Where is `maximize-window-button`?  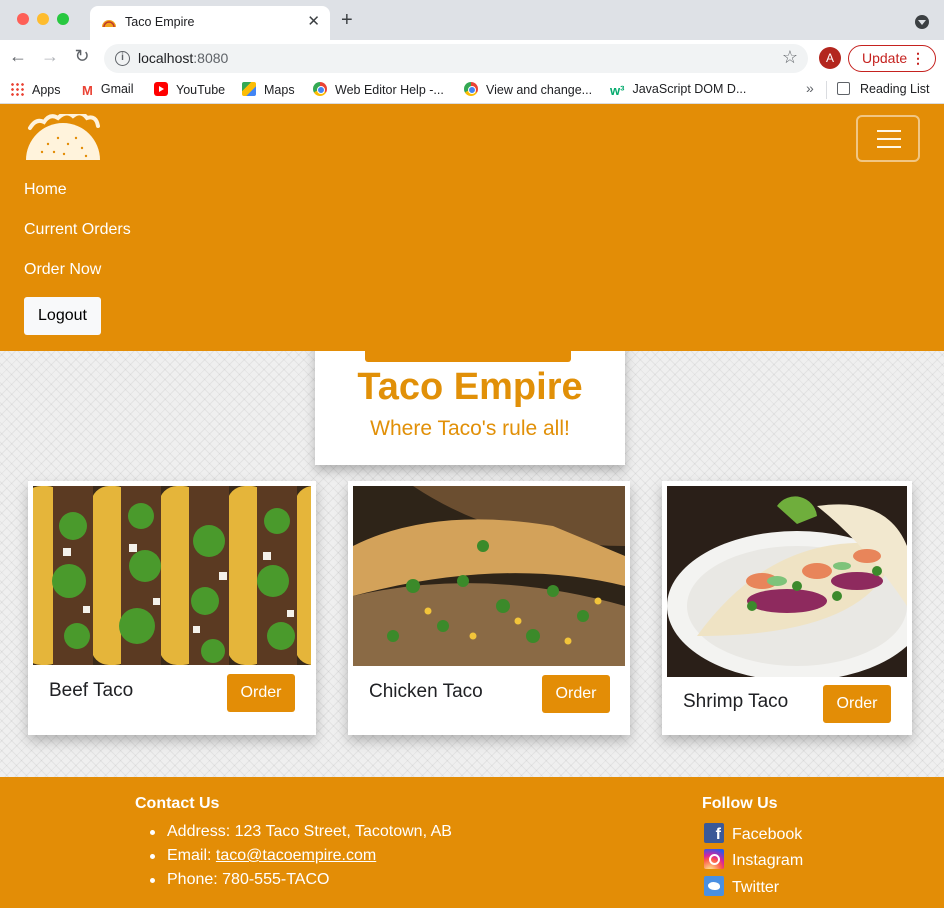
maximize-window-button is located at coordinates (63, 19).